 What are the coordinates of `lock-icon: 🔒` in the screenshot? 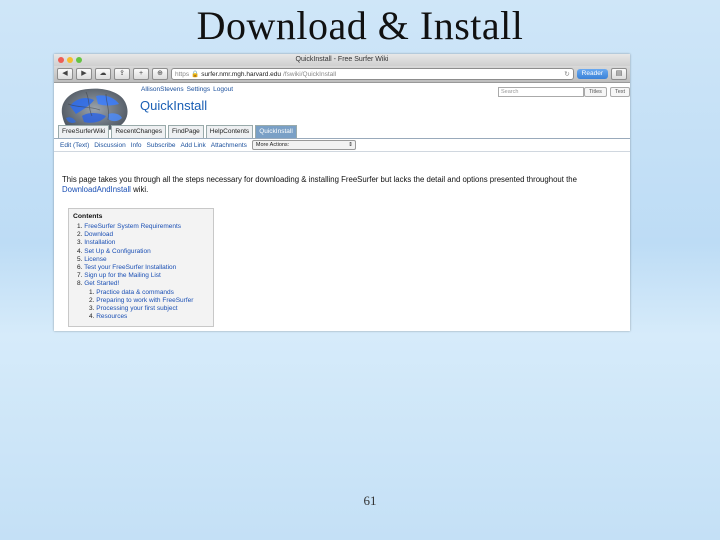 It's located at (195, 74).